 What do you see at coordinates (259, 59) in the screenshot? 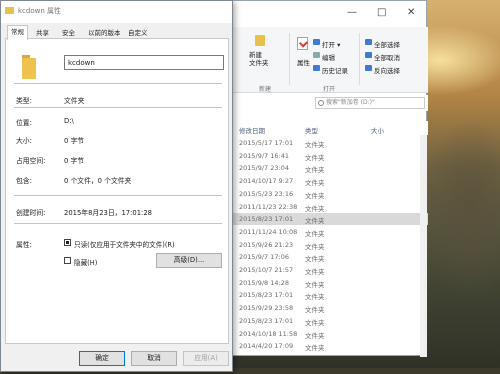
I see `new-folder-button: 新建 文件夹` at bounding box center [259, 59].